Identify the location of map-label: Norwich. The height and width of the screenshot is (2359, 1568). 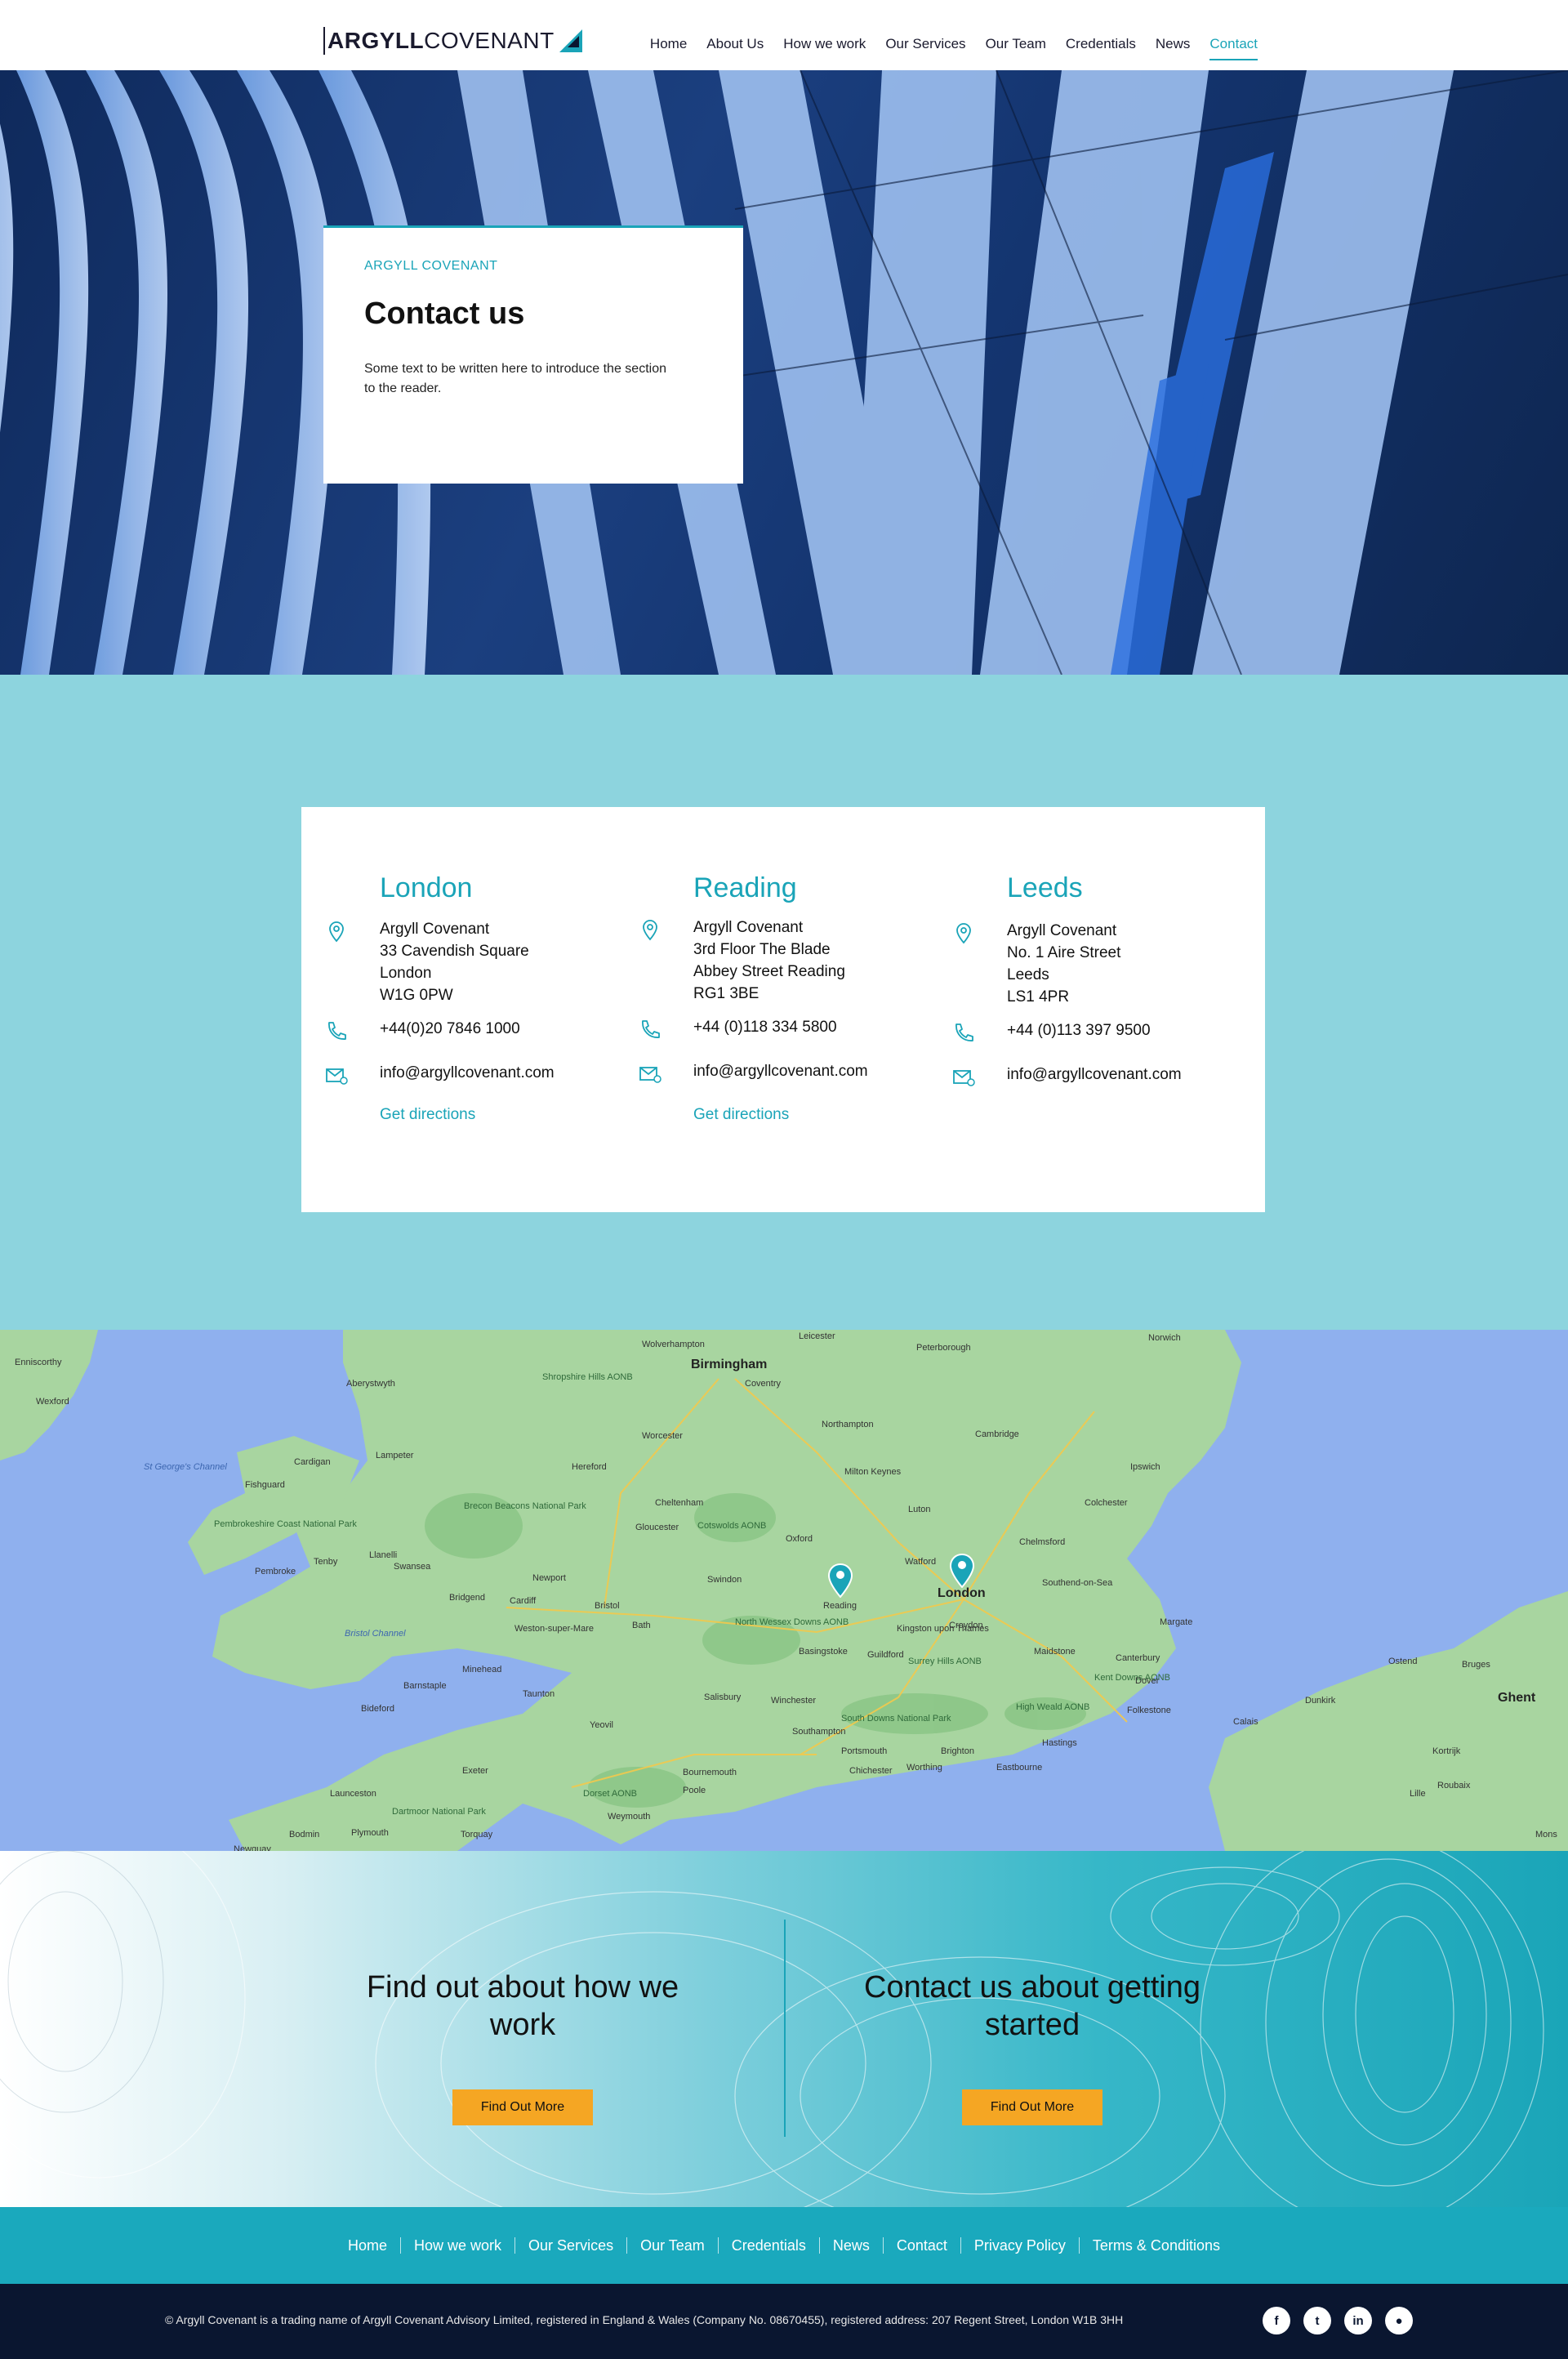
(1164, 1338).